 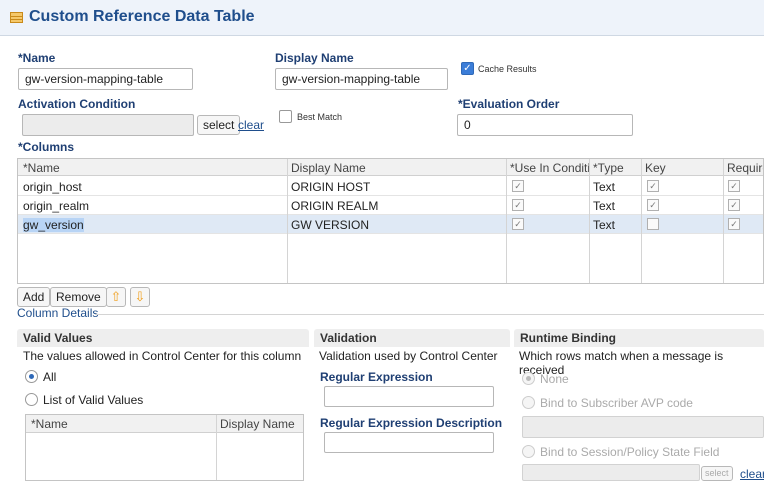 I want to click on bind-subscriber-avp-radio, so click(x=528, y=402).